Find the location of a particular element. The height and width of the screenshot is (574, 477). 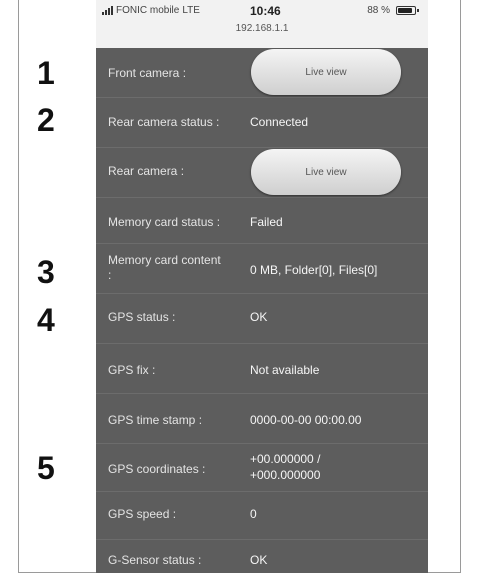

callout-2: 2 is located at coordinates (46, 120).